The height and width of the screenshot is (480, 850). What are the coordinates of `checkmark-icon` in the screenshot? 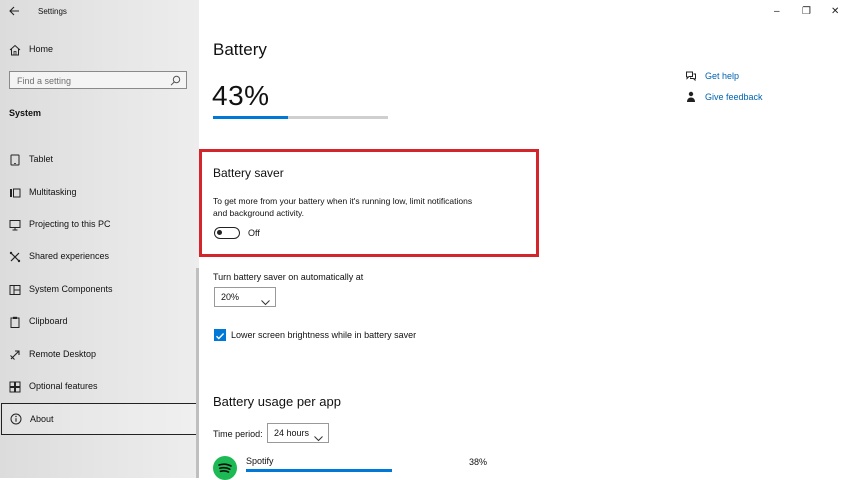 It's located at (220, 336).